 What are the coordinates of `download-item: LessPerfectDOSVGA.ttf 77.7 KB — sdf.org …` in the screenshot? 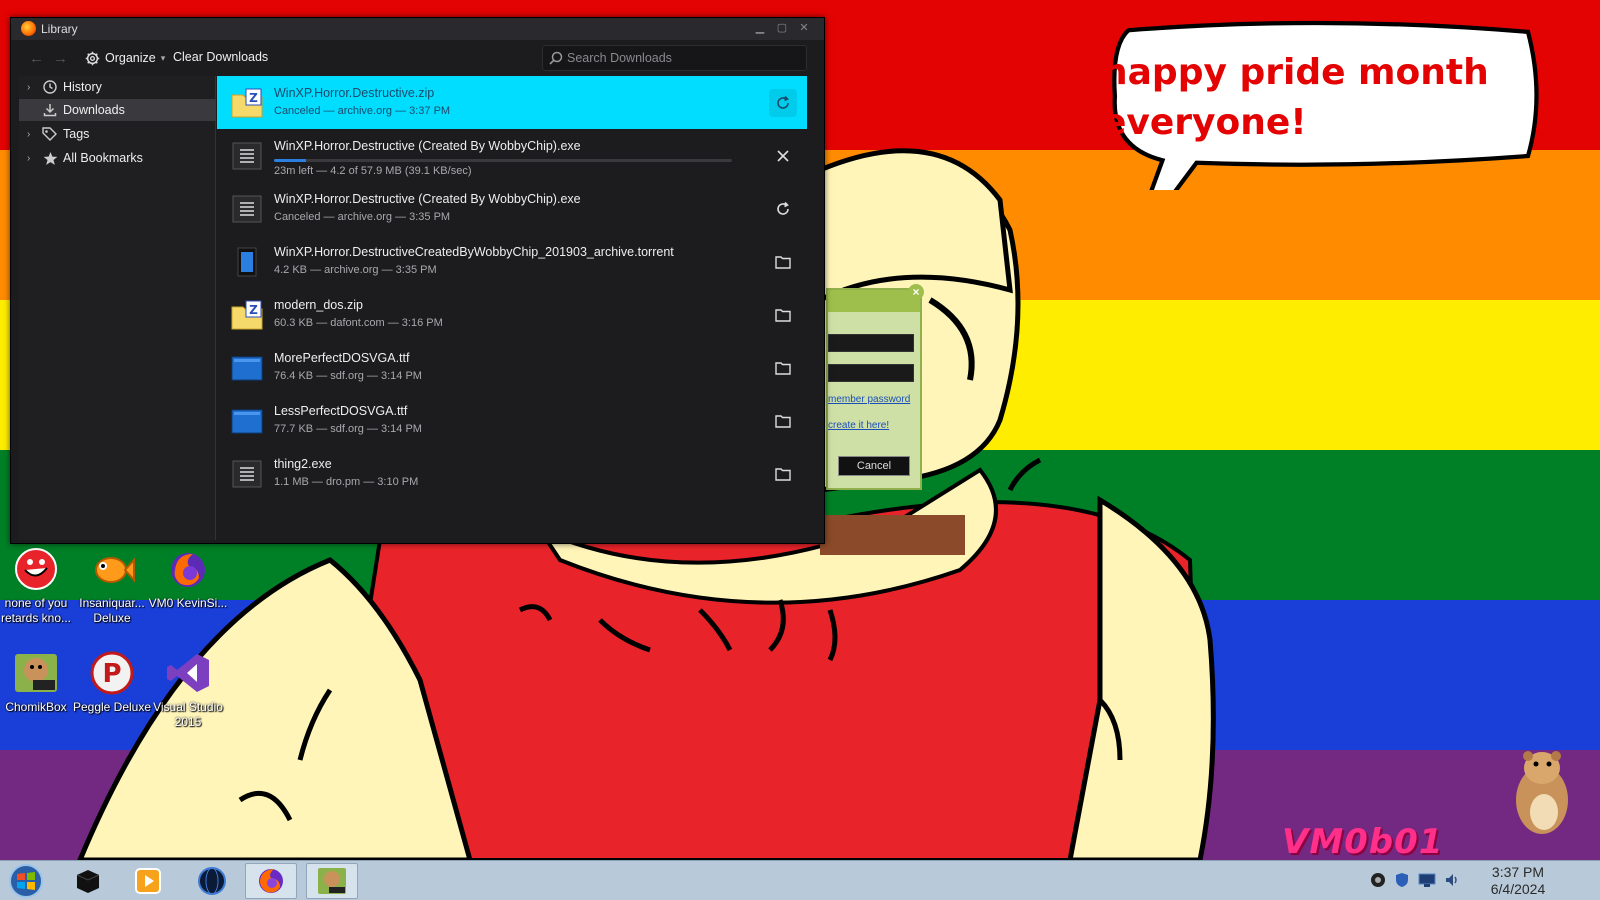 It's located at (512, 420).